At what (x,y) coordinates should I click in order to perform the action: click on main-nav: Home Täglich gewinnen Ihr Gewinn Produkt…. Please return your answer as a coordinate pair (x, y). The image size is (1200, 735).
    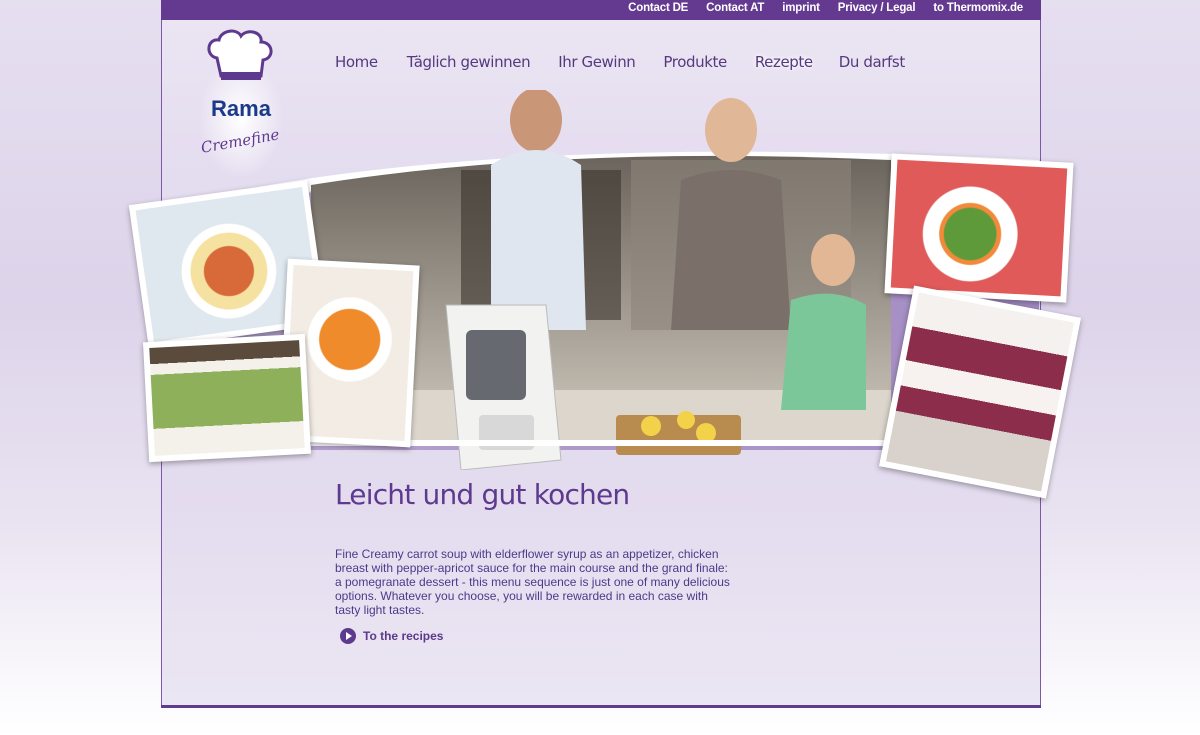
    Looking at the image, I should click on (620, 62).